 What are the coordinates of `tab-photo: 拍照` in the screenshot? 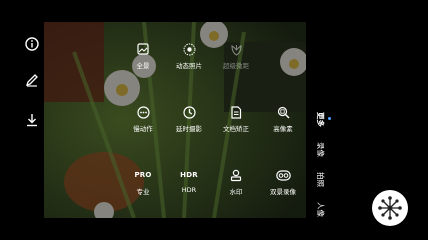 It's located at (320, 179).